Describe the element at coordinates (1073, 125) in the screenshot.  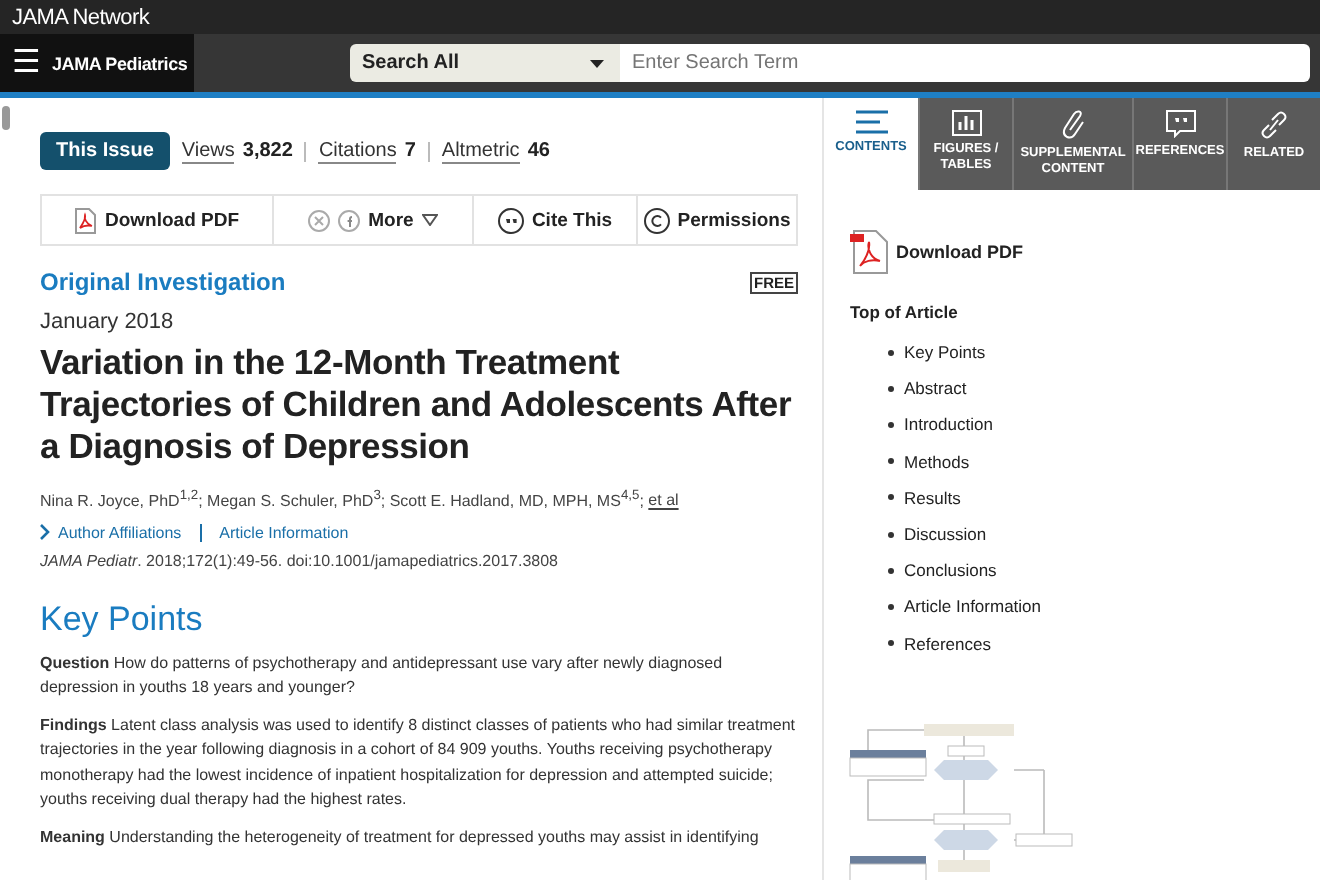
I see `paperclip-icon` at that location.